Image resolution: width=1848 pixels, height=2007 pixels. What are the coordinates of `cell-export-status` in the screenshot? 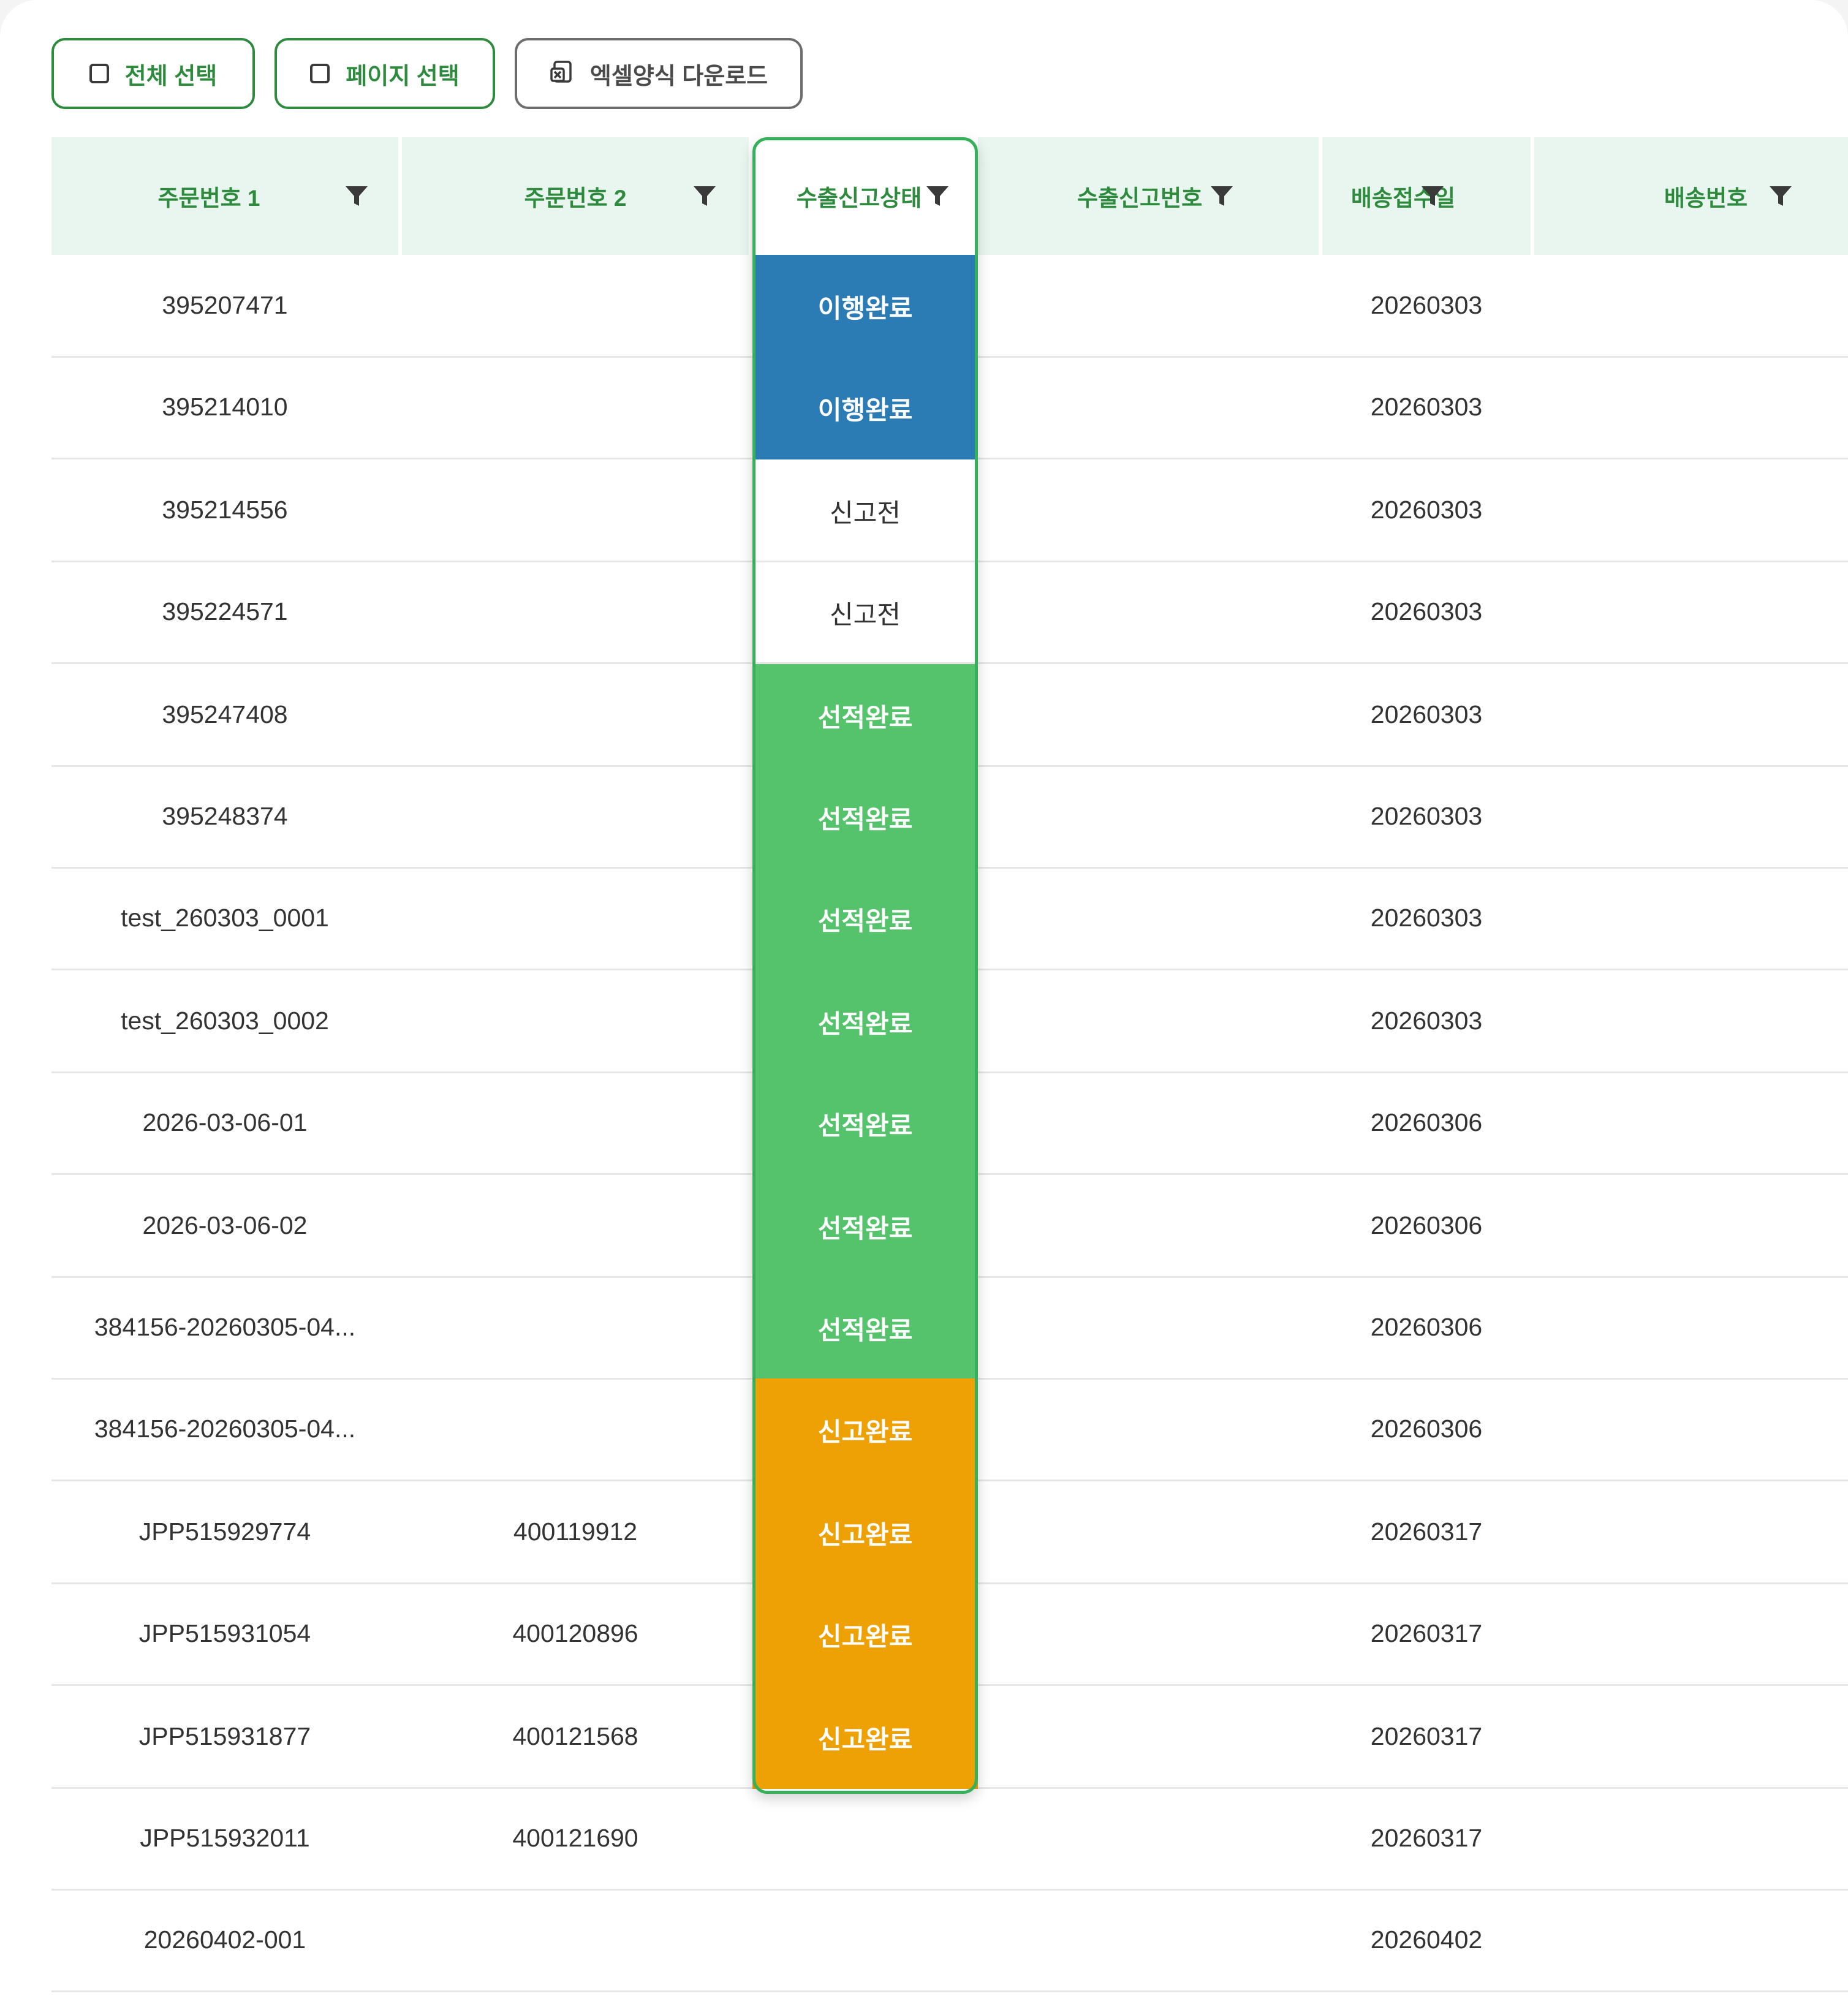 It's located at (865, 1839).